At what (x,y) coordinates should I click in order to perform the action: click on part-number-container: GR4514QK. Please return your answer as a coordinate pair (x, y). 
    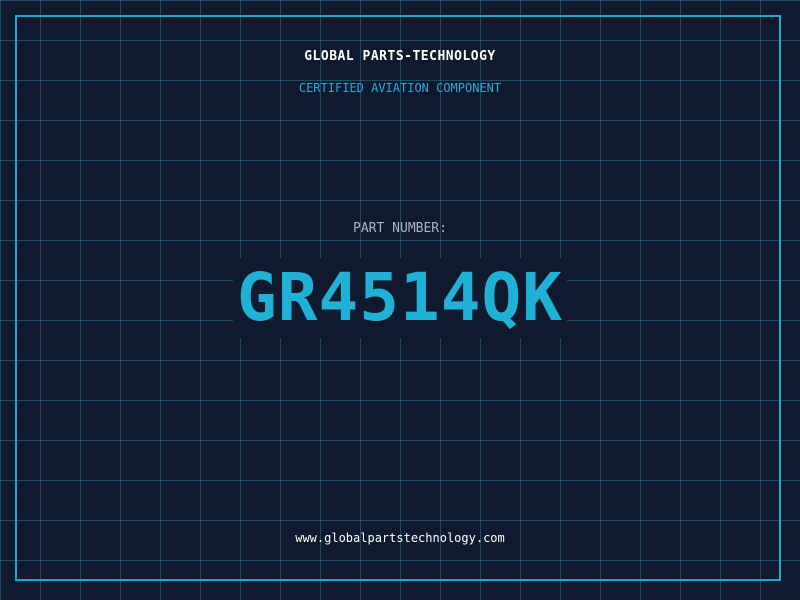
    Looking at the image, I should click on (400, 298).